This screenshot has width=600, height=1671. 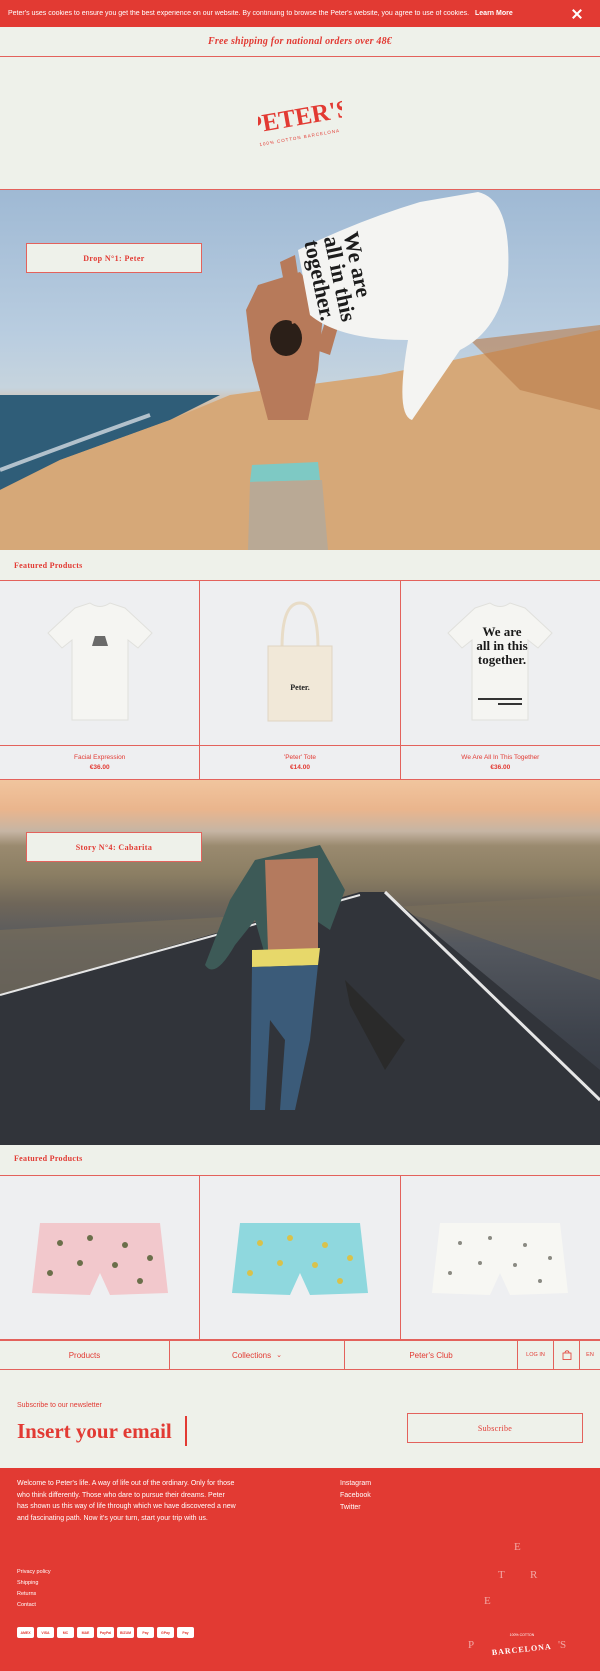 I want to click on samsung-pay-icon: Pay, so click(x=185, y=1632).